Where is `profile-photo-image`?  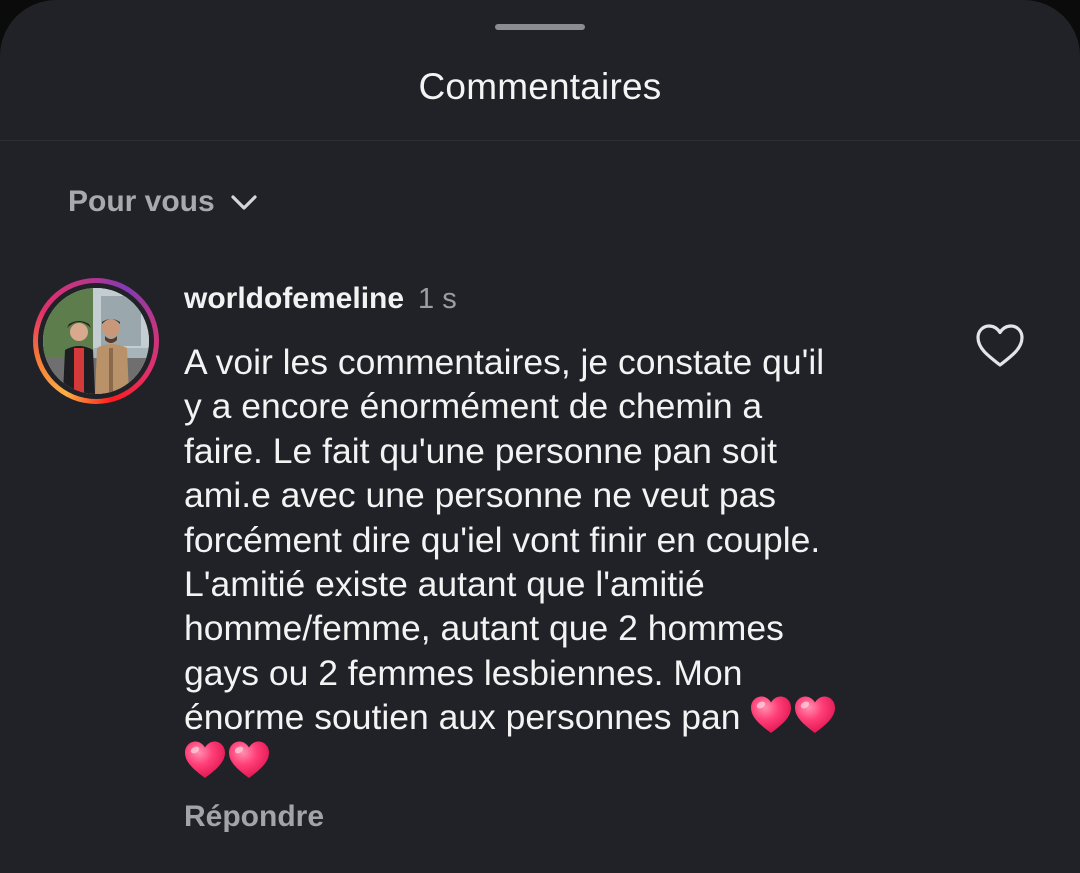
profile-photo-image is located at coordinates (96, 341).